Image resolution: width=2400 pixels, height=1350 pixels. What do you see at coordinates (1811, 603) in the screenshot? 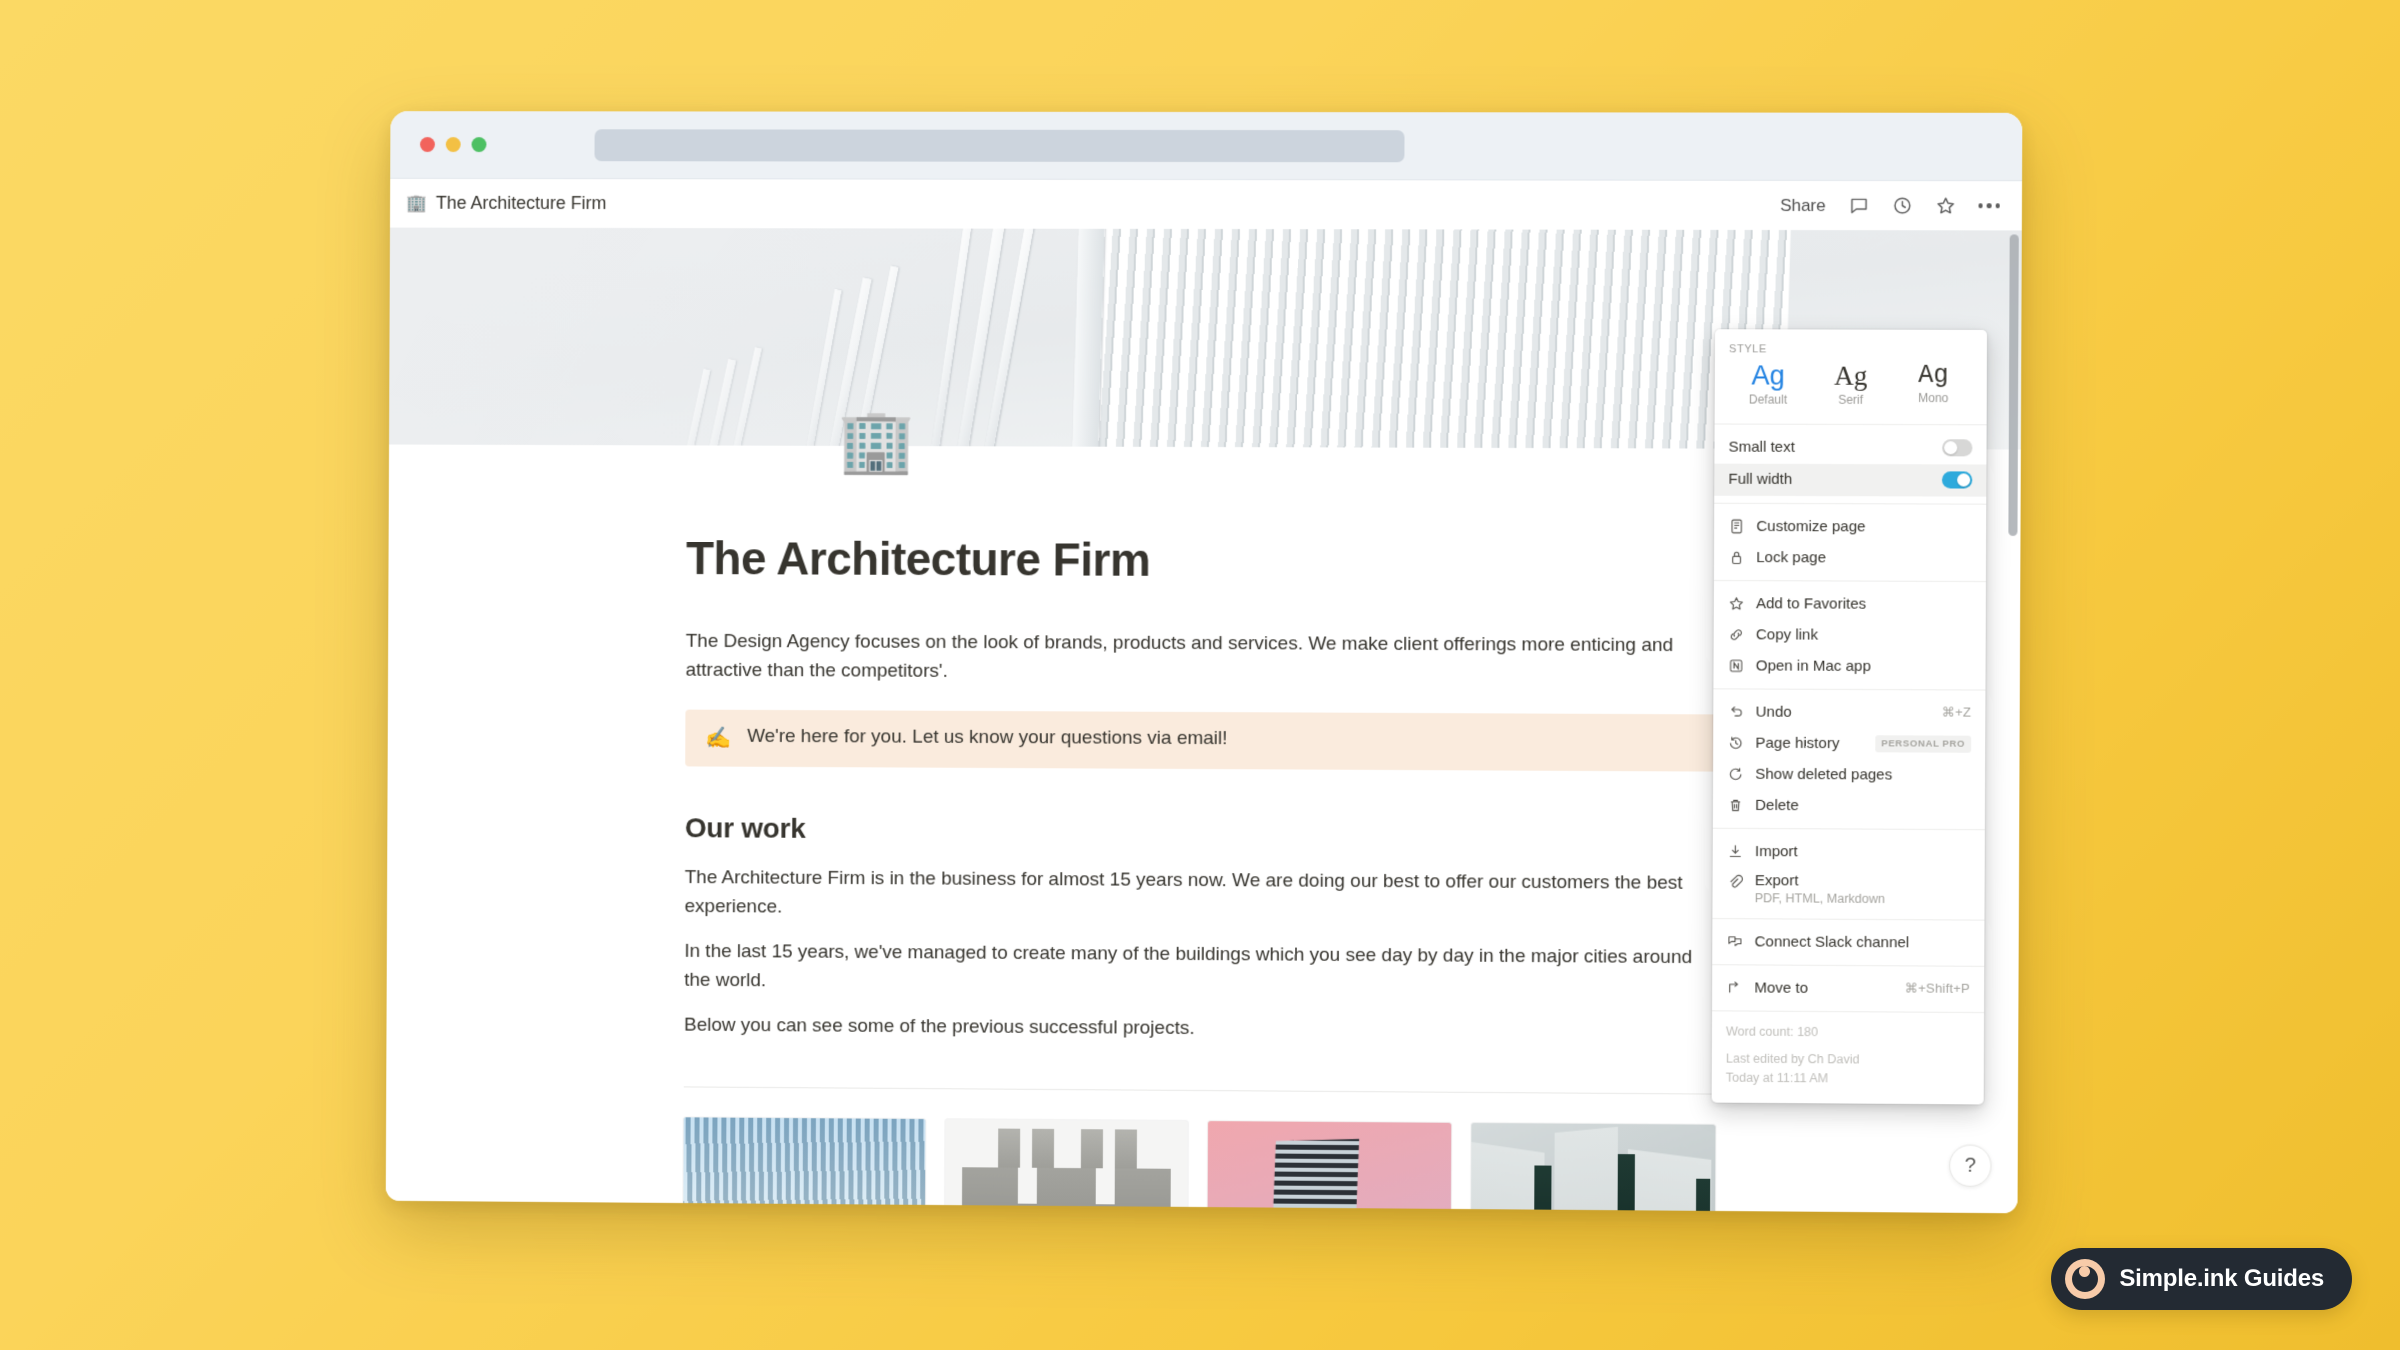
I see `menu-item-label: Add to Favorites` at bounding box center [1811, 603].